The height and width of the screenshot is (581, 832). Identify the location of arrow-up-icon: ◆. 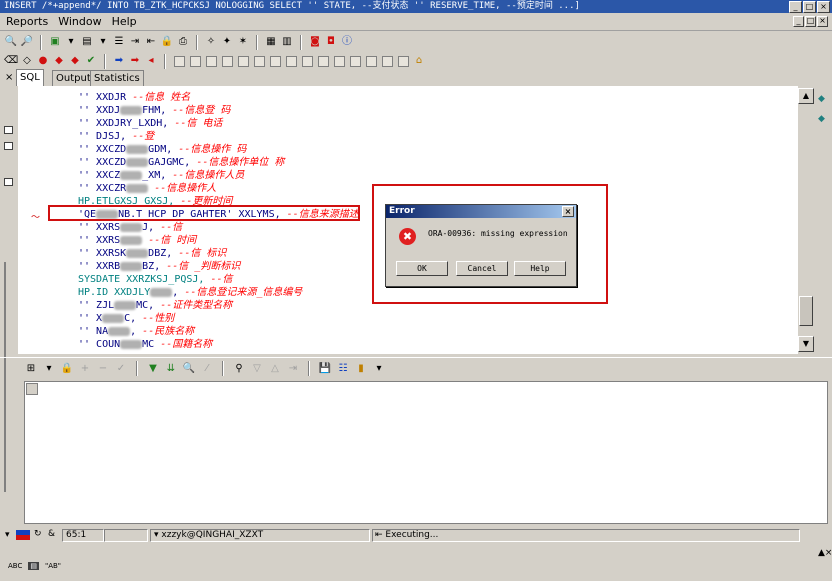
(821, 99).